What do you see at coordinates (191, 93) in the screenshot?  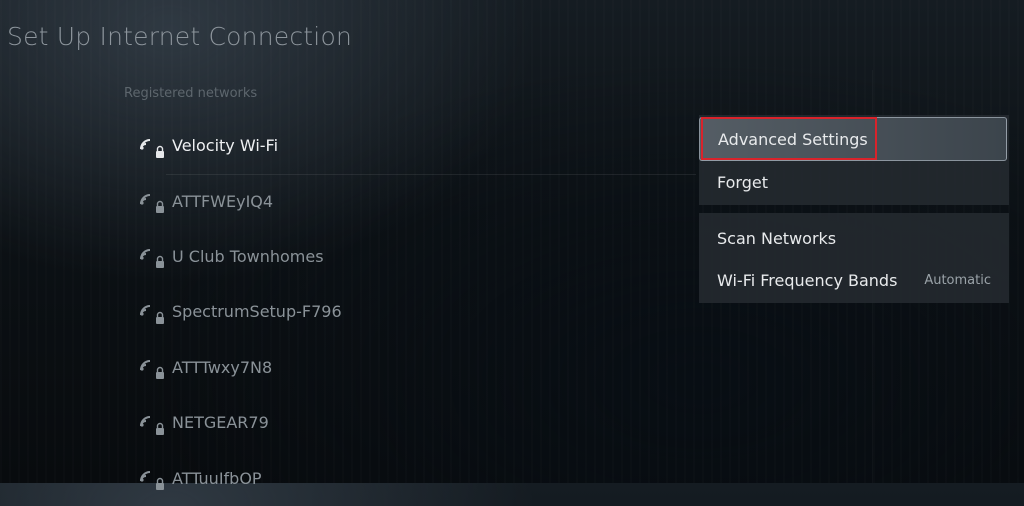 I see `registered-networks-label: Registered networks` at bounding box center [191, 93].